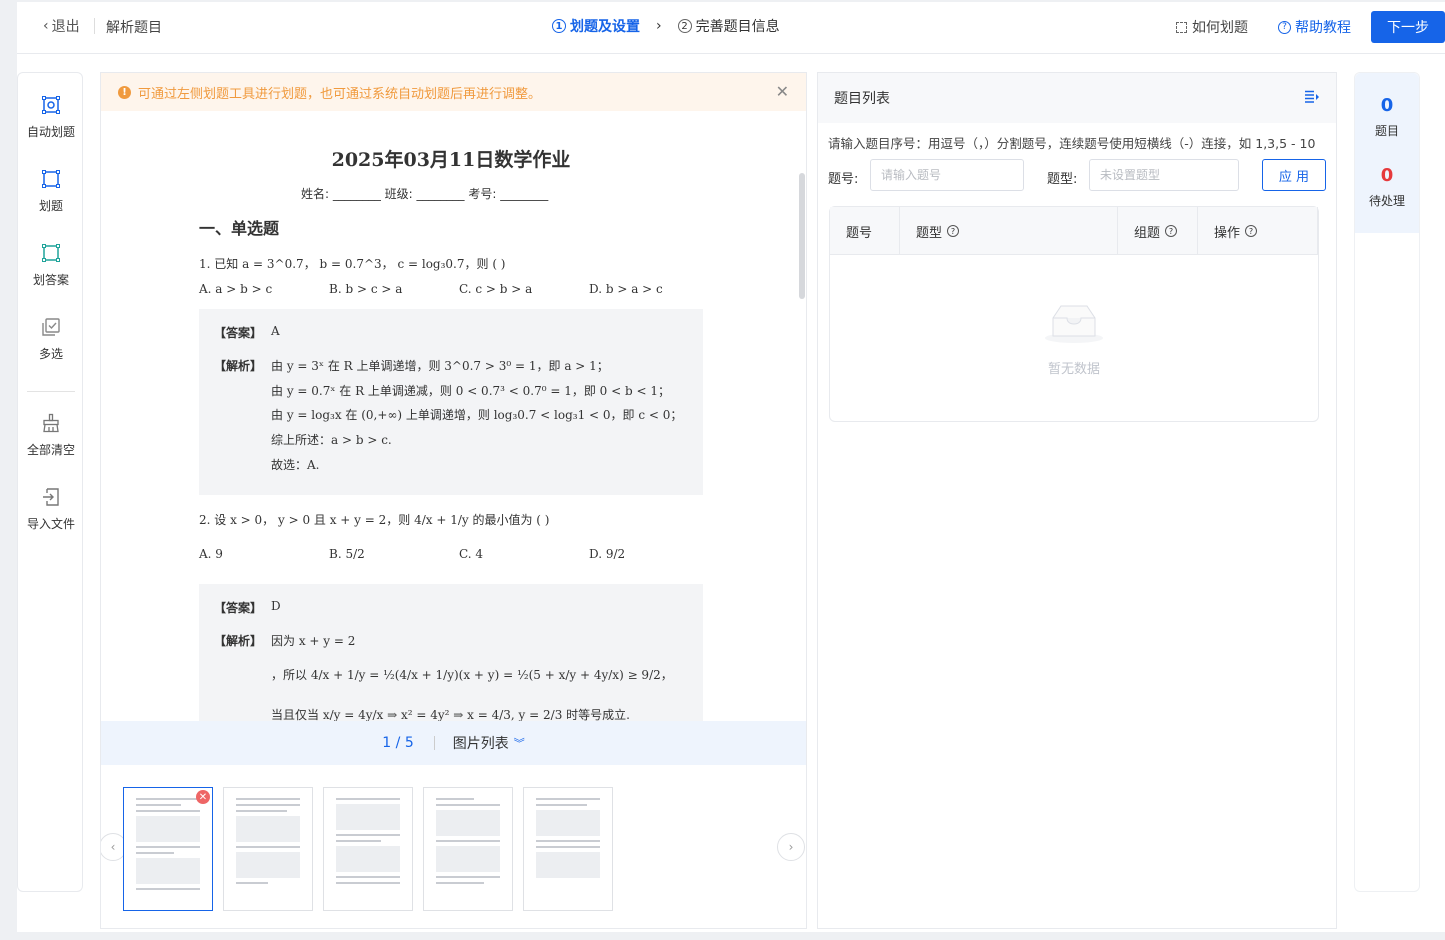 The height and width of the screenshot is (940, 1445). I want to click on double-chevron-down-icon: ︾, so click(519, 743).